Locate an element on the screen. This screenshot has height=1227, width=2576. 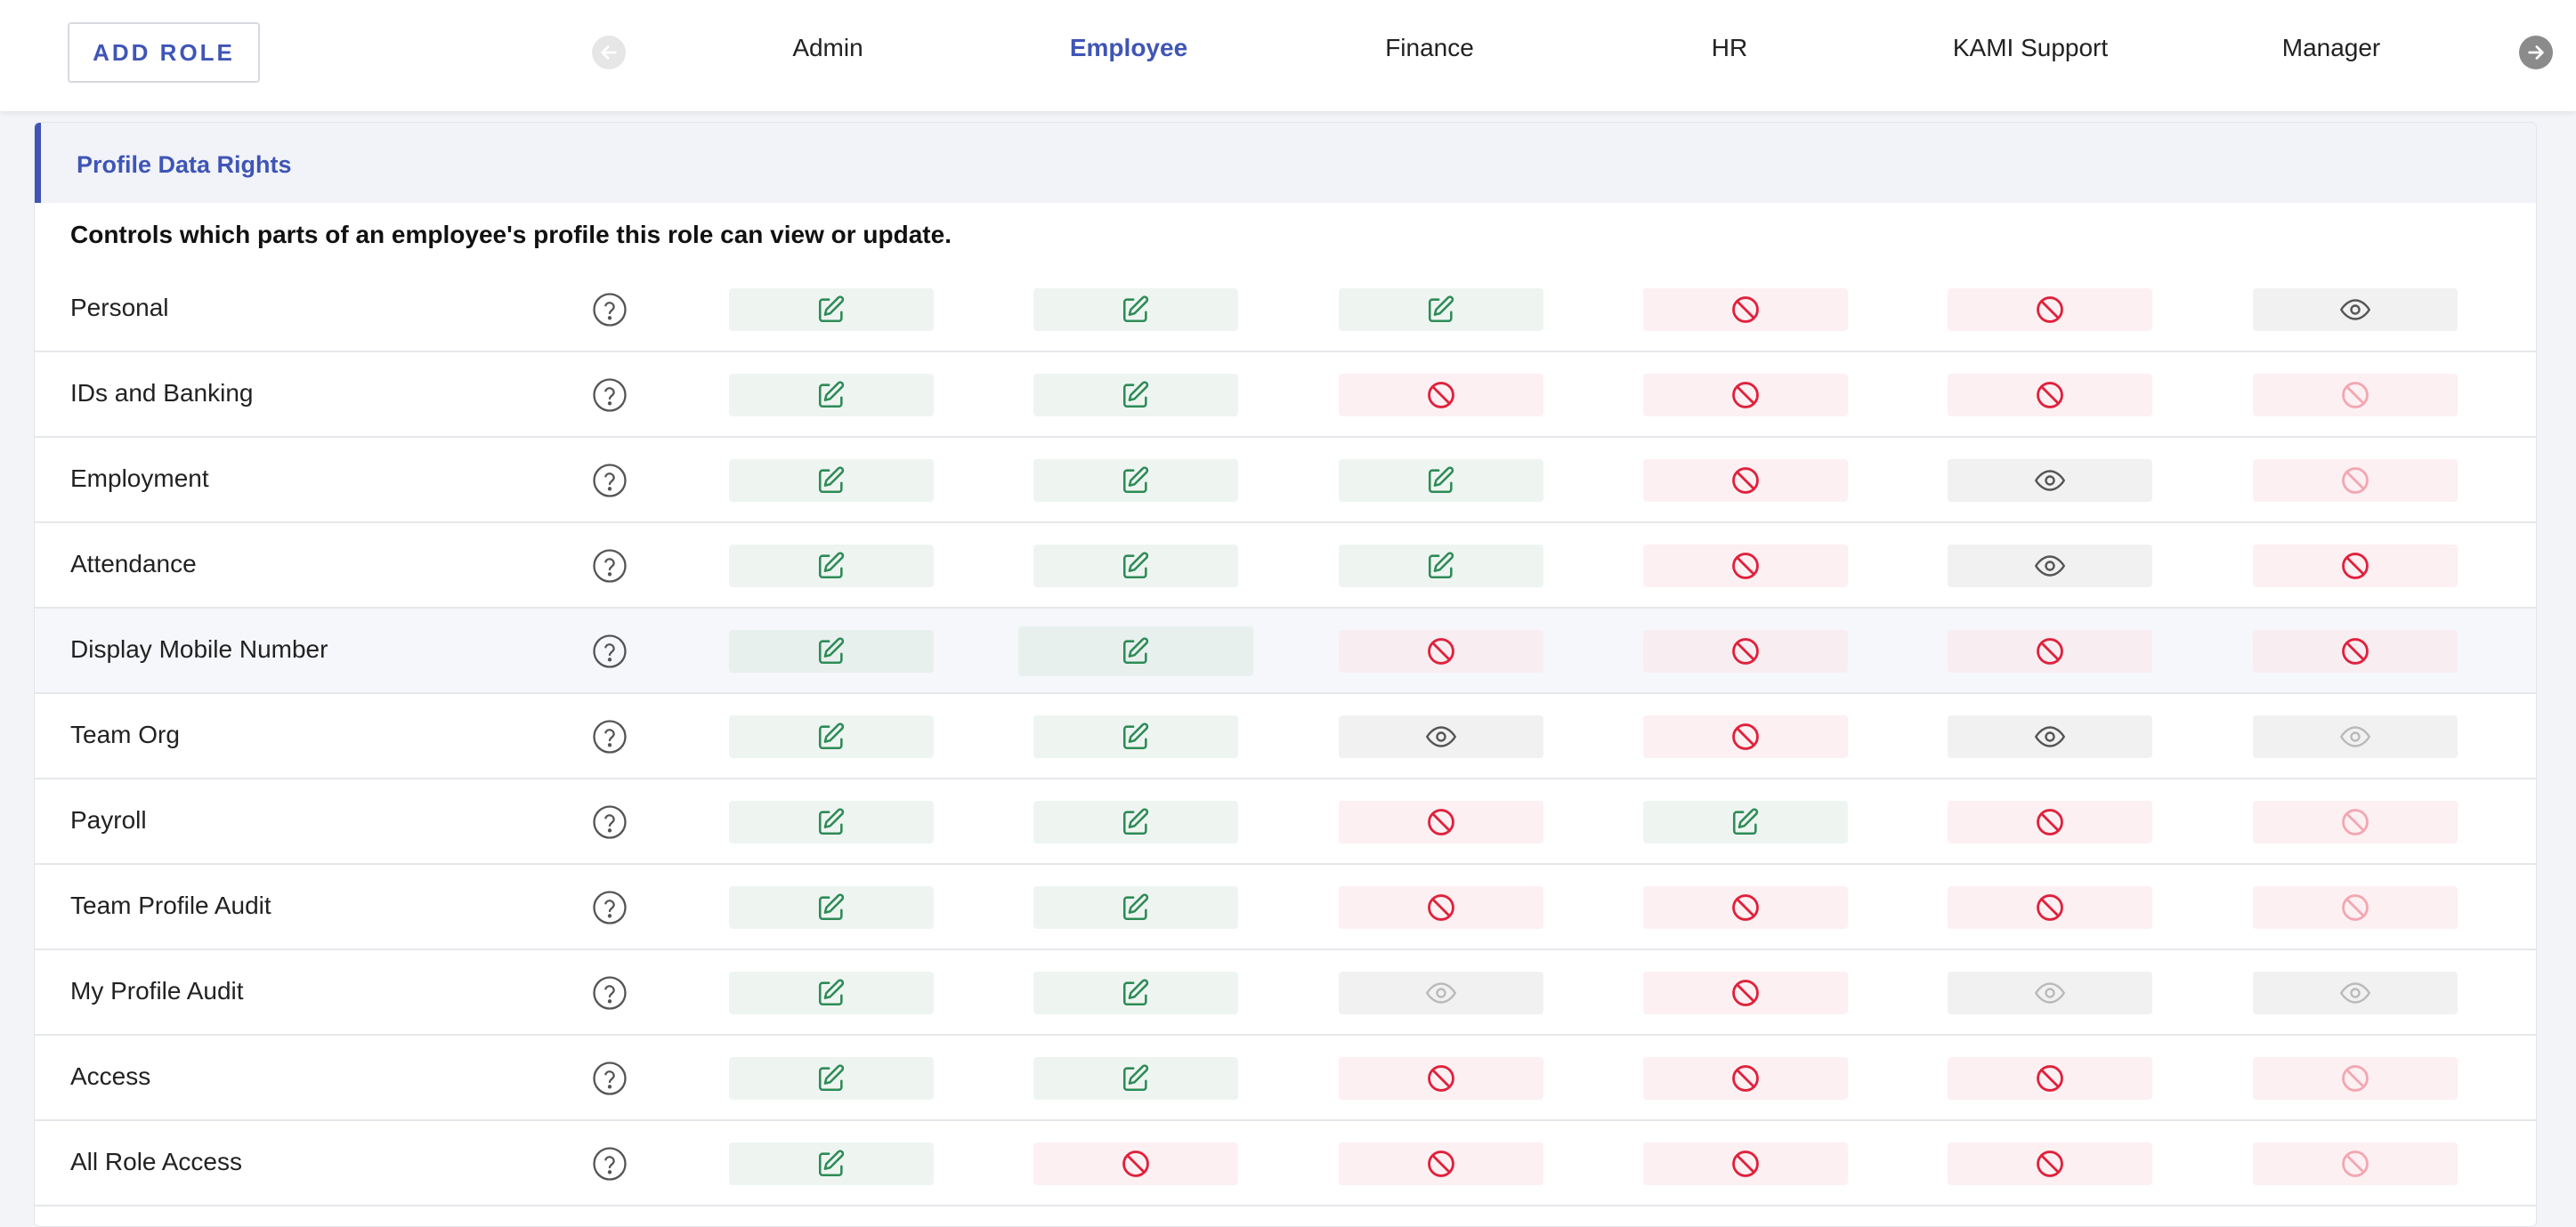
section-title: Profile Data Rights is located at coordinates (185, 164).